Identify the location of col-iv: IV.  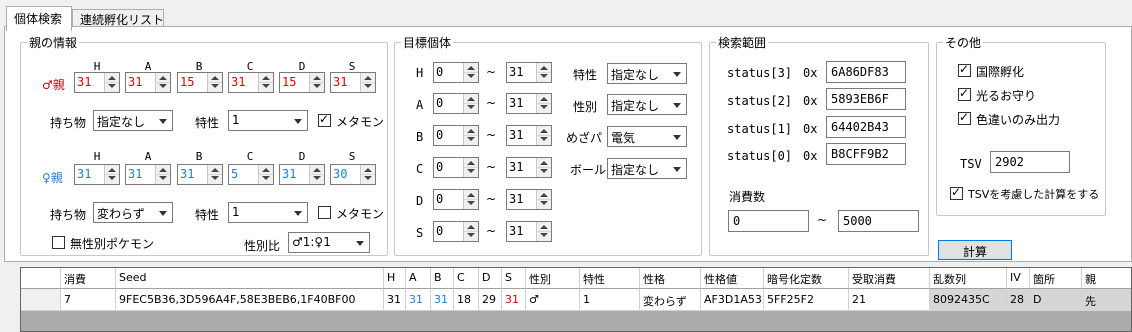
(1018, 278).